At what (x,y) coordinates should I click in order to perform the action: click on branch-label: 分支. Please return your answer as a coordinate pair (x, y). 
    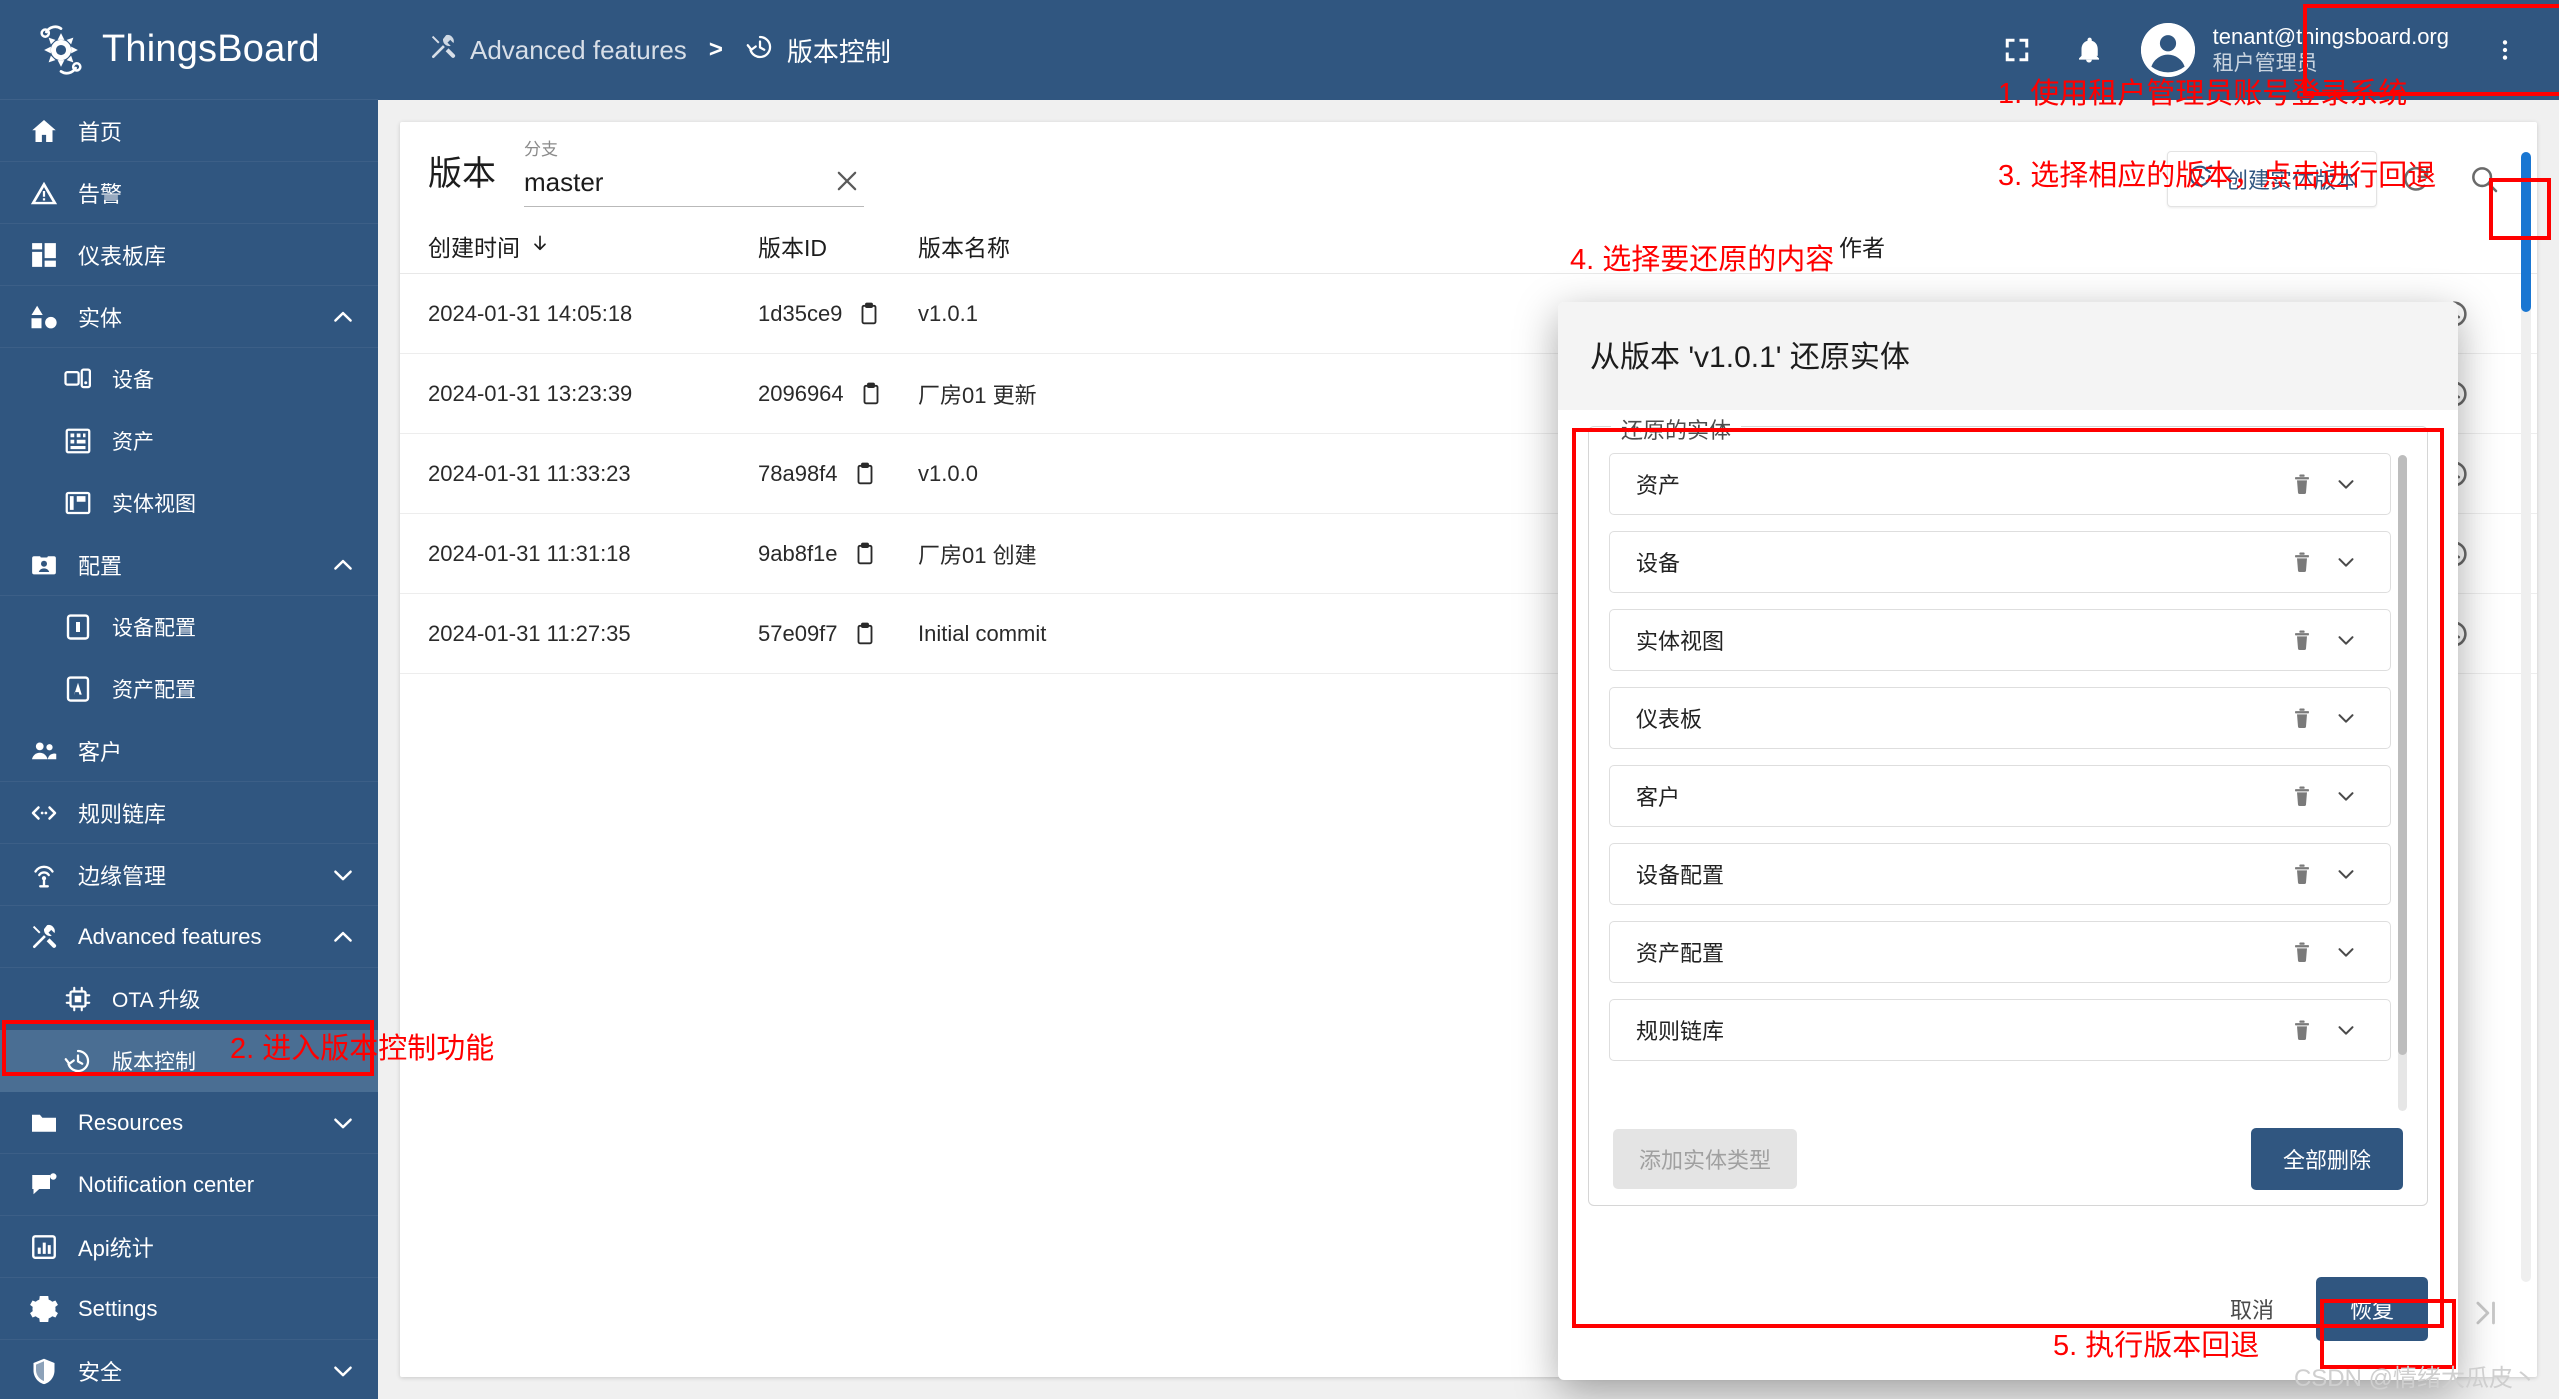
    Looking at the image, I should click on (541, 149).